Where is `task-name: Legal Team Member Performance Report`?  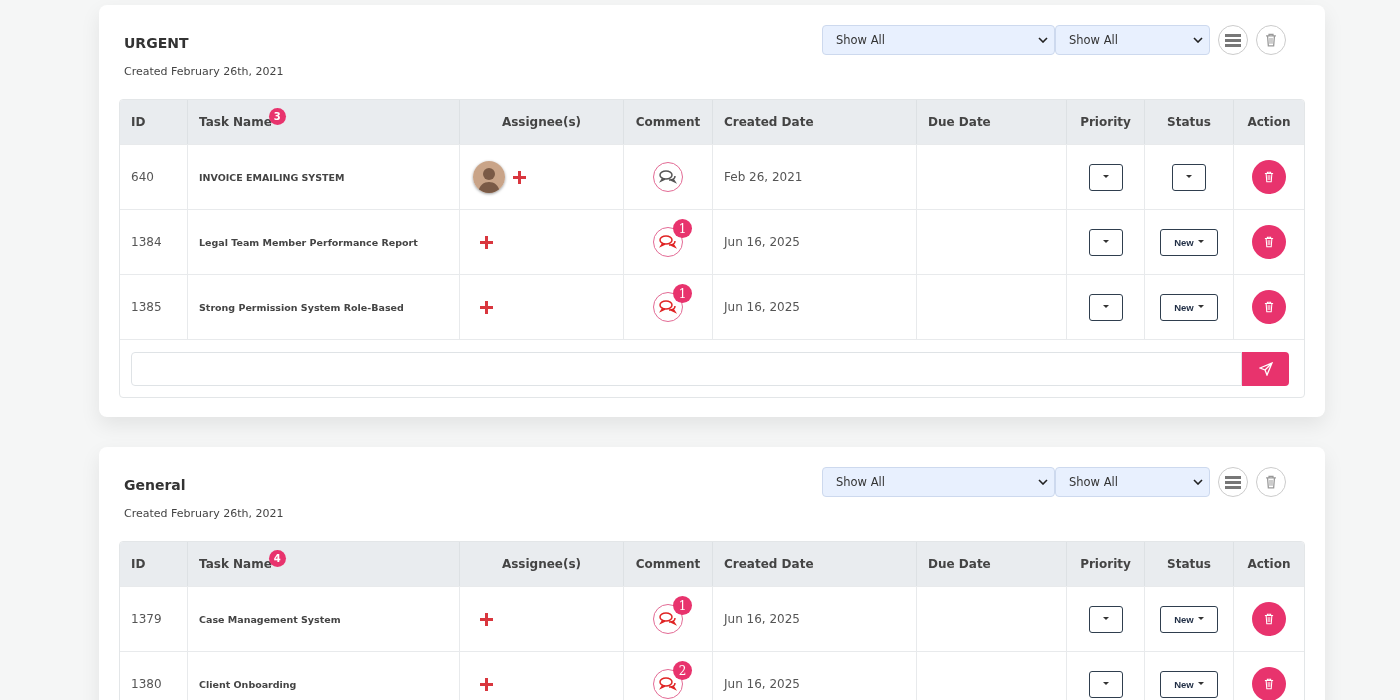 task-name: Legal Team Member Performance Report is located at coordinates (308, 242).